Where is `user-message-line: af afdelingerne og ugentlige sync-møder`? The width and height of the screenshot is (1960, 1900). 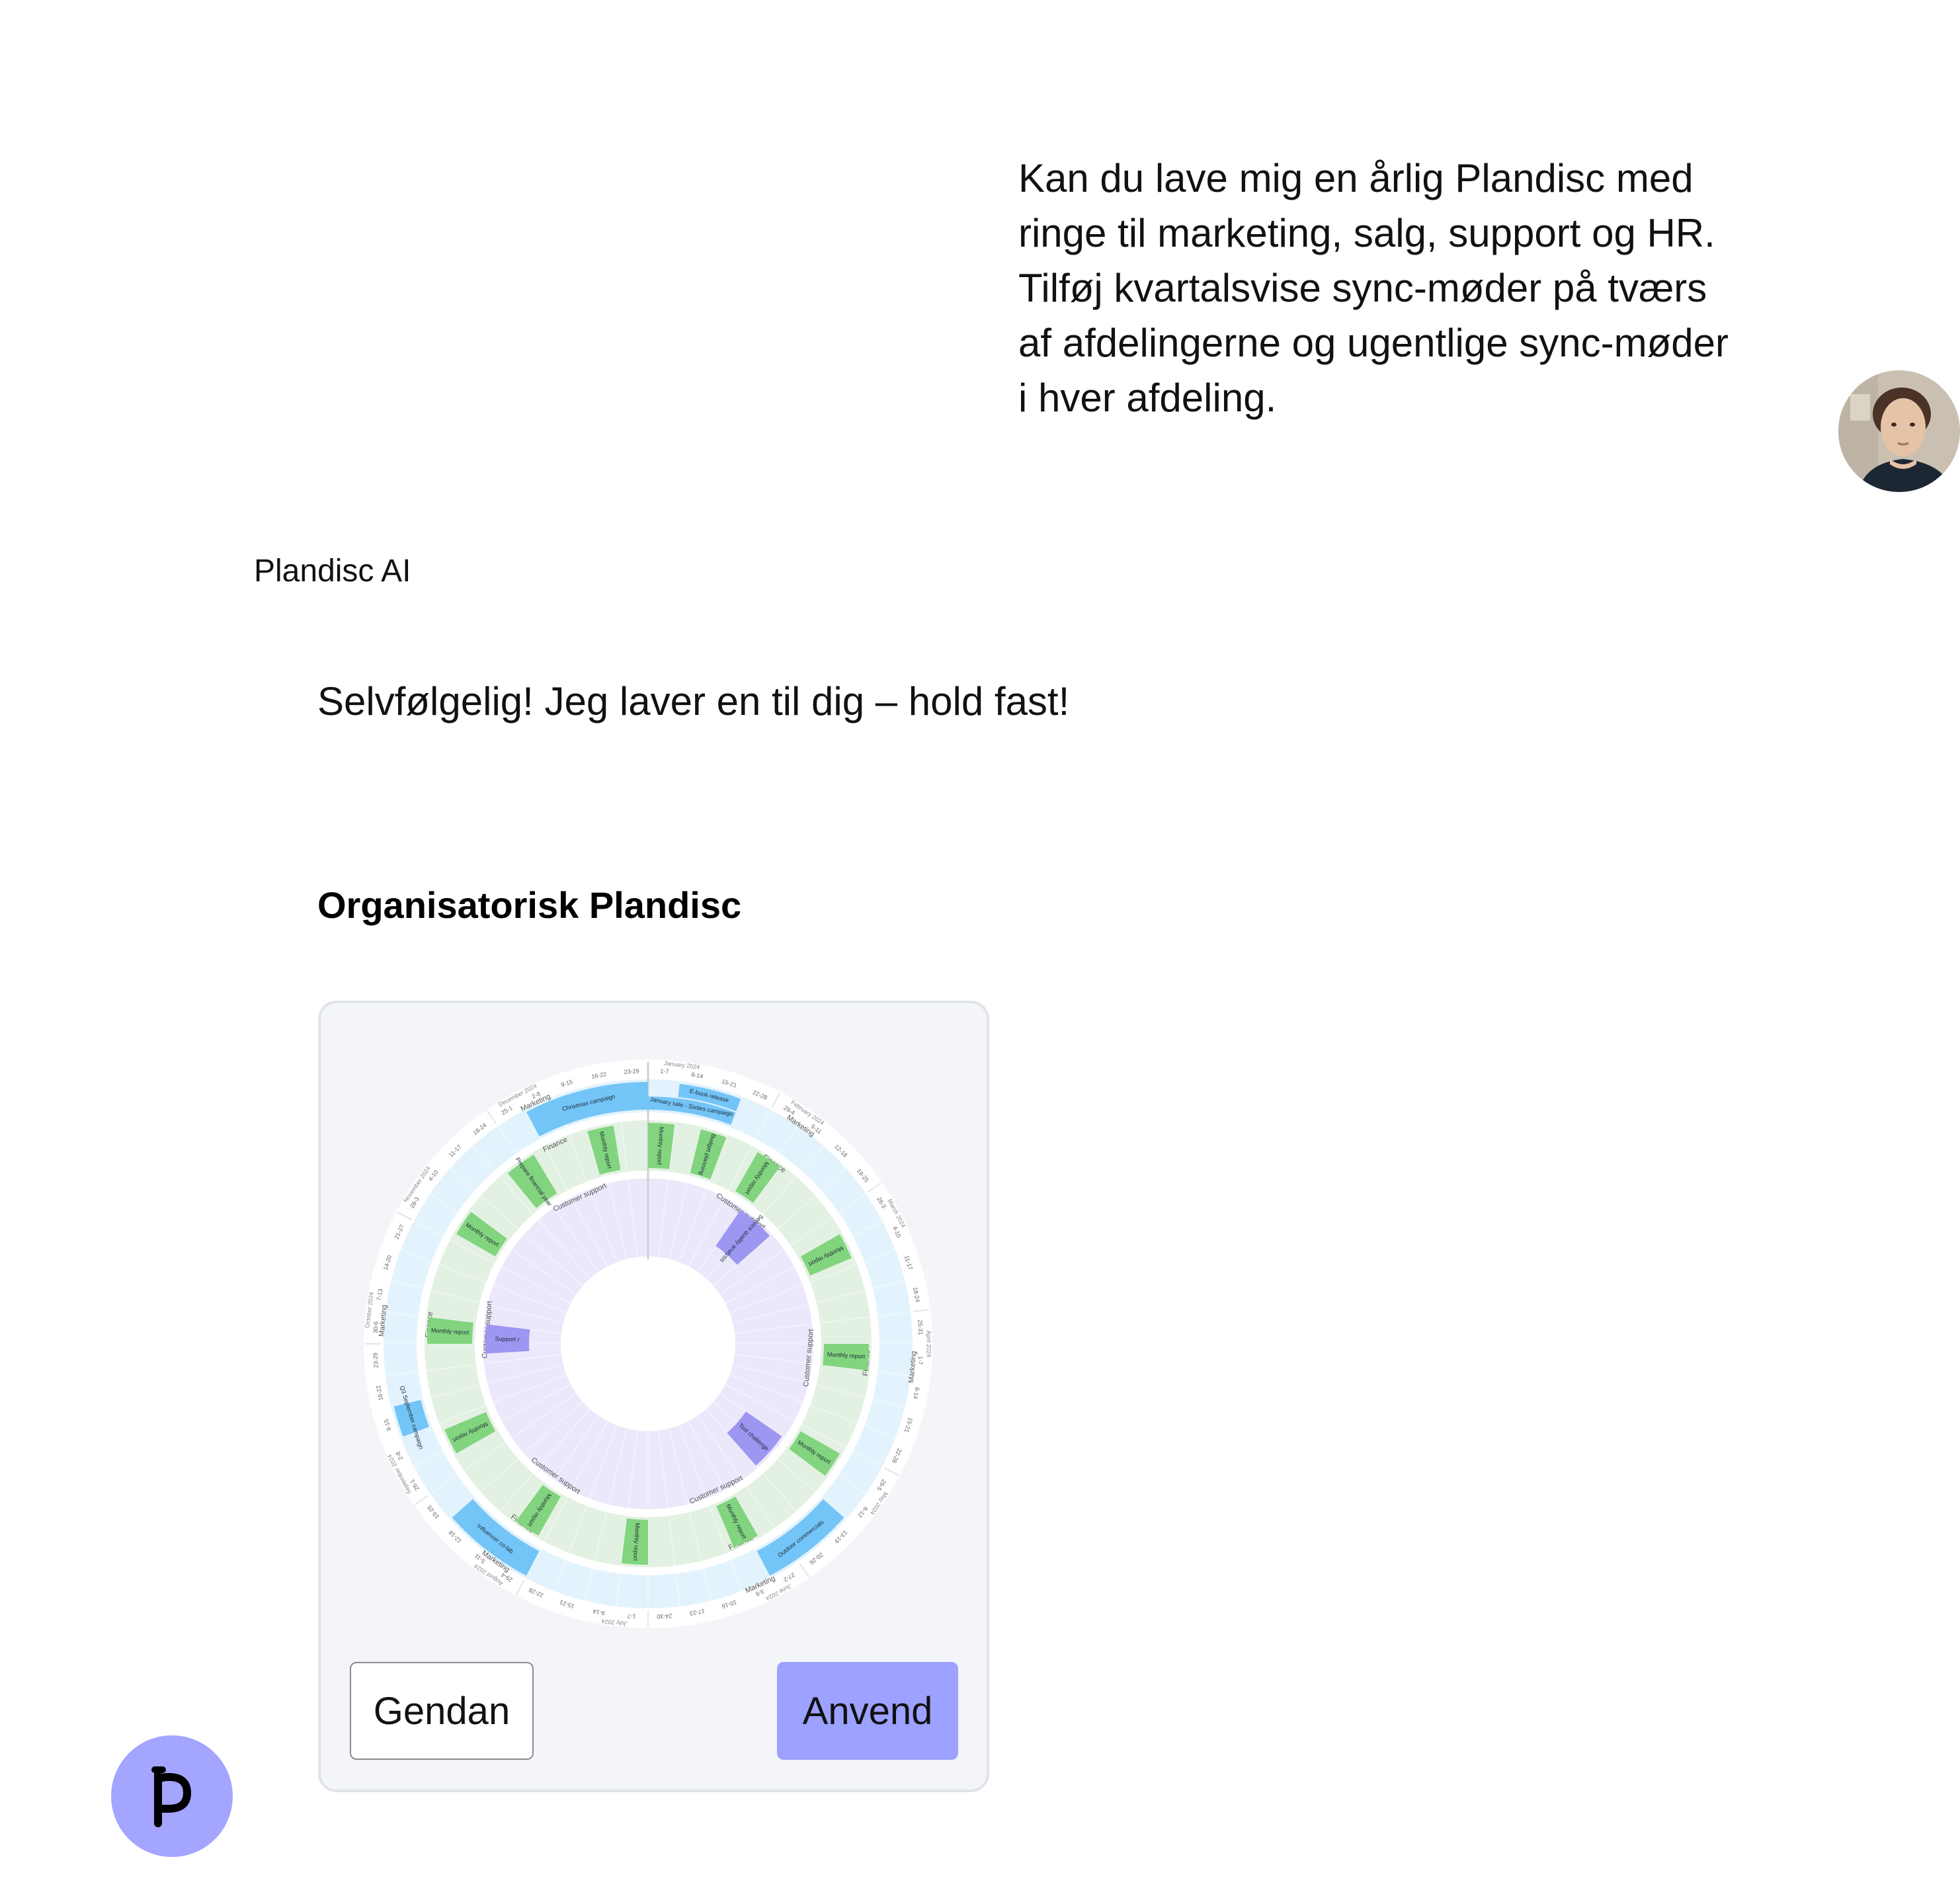 user-message-line: af afdelingerne og ugentlige sync-møder is located at coordinates (1374, 343).